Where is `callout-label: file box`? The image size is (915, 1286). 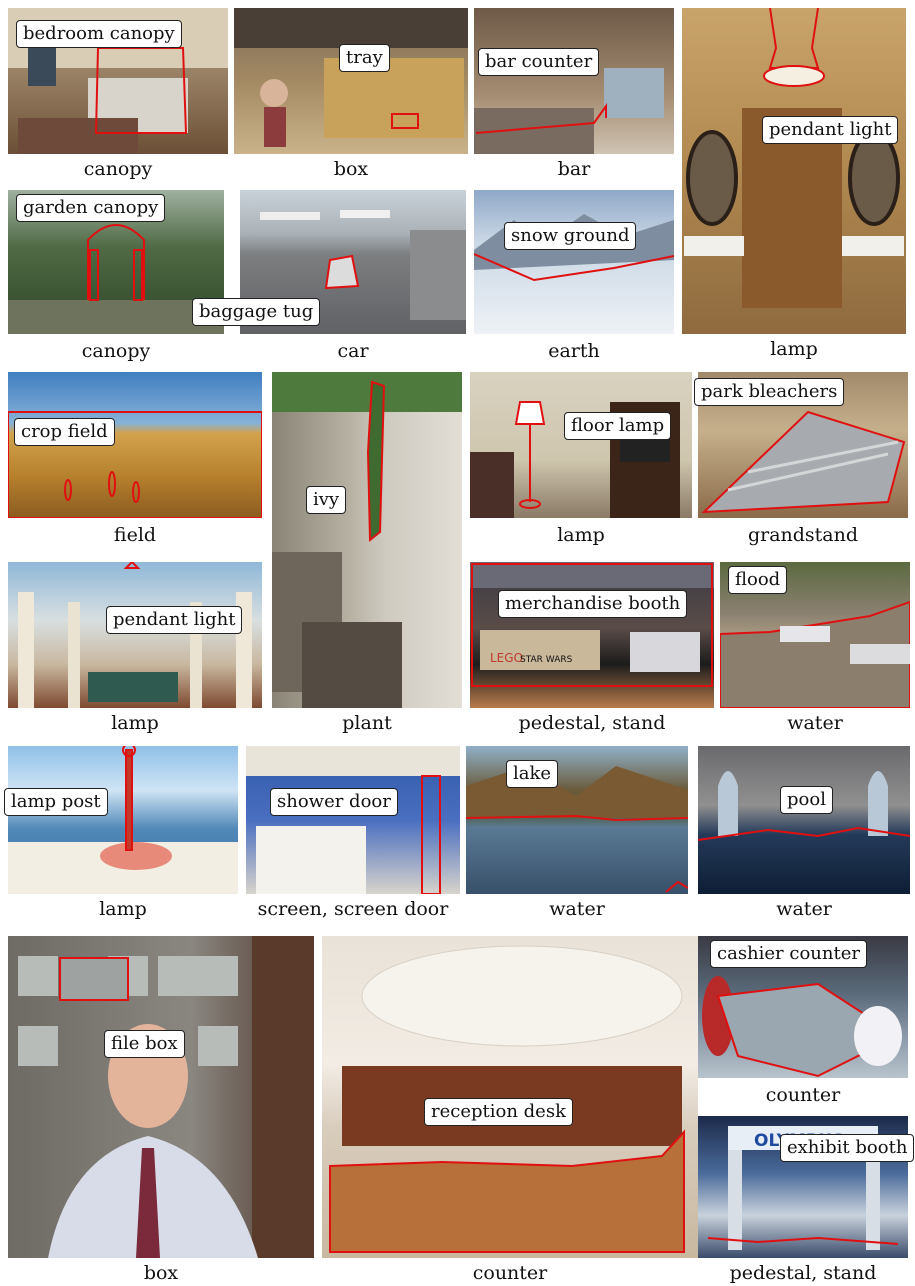
callout-label: file box is located at coordinates (144, 1044).